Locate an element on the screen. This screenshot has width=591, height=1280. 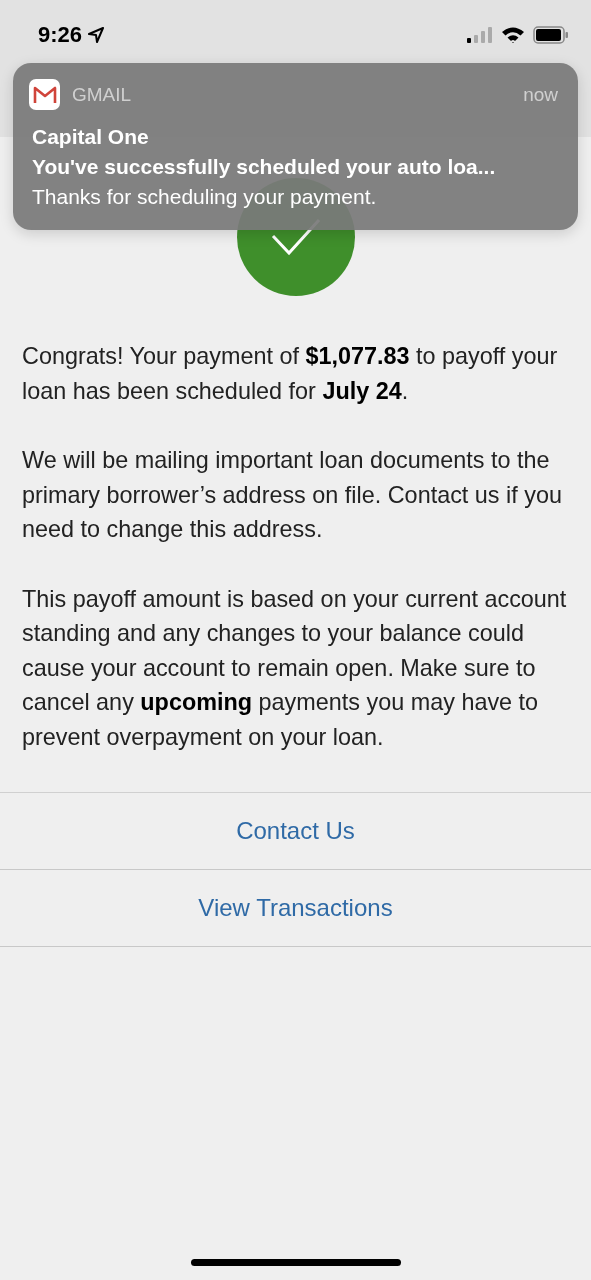
location-arrow-icon is located at coordinates (96, 35).